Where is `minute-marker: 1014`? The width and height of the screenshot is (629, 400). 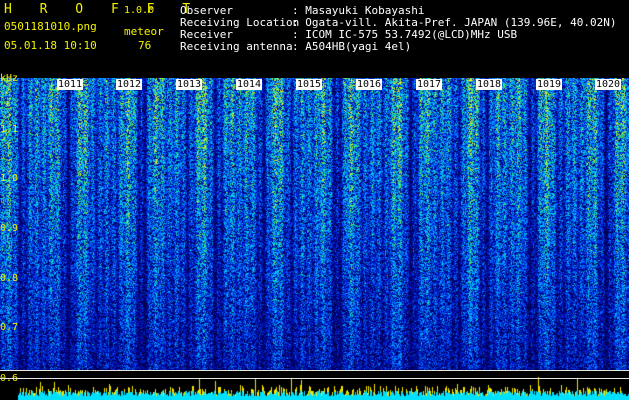 minute-marker: 1014 is located at coordinates (249, 84).